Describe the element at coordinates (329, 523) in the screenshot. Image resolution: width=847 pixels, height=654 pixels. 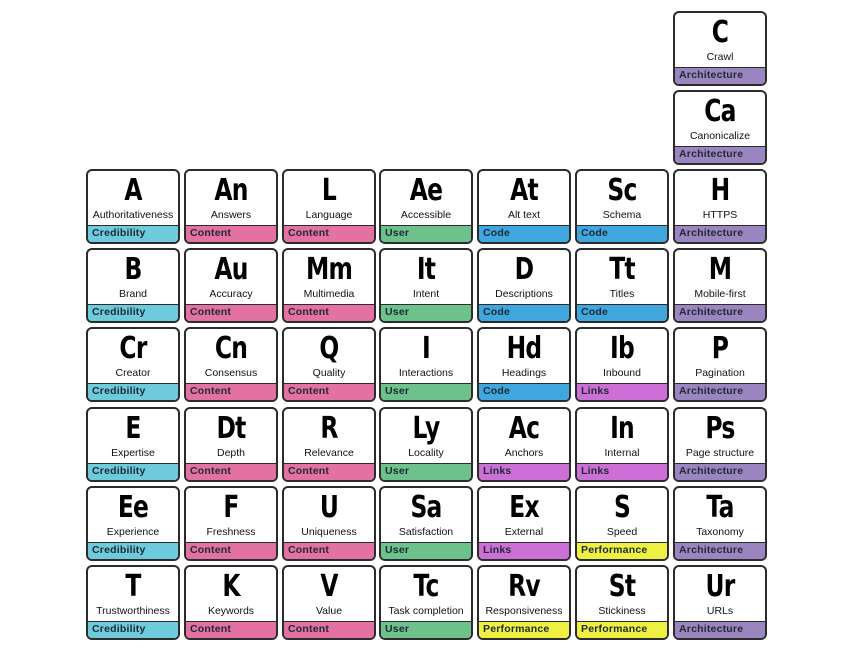
I see `element-tile-uniqueness: U Uniqueness Content` at that location.